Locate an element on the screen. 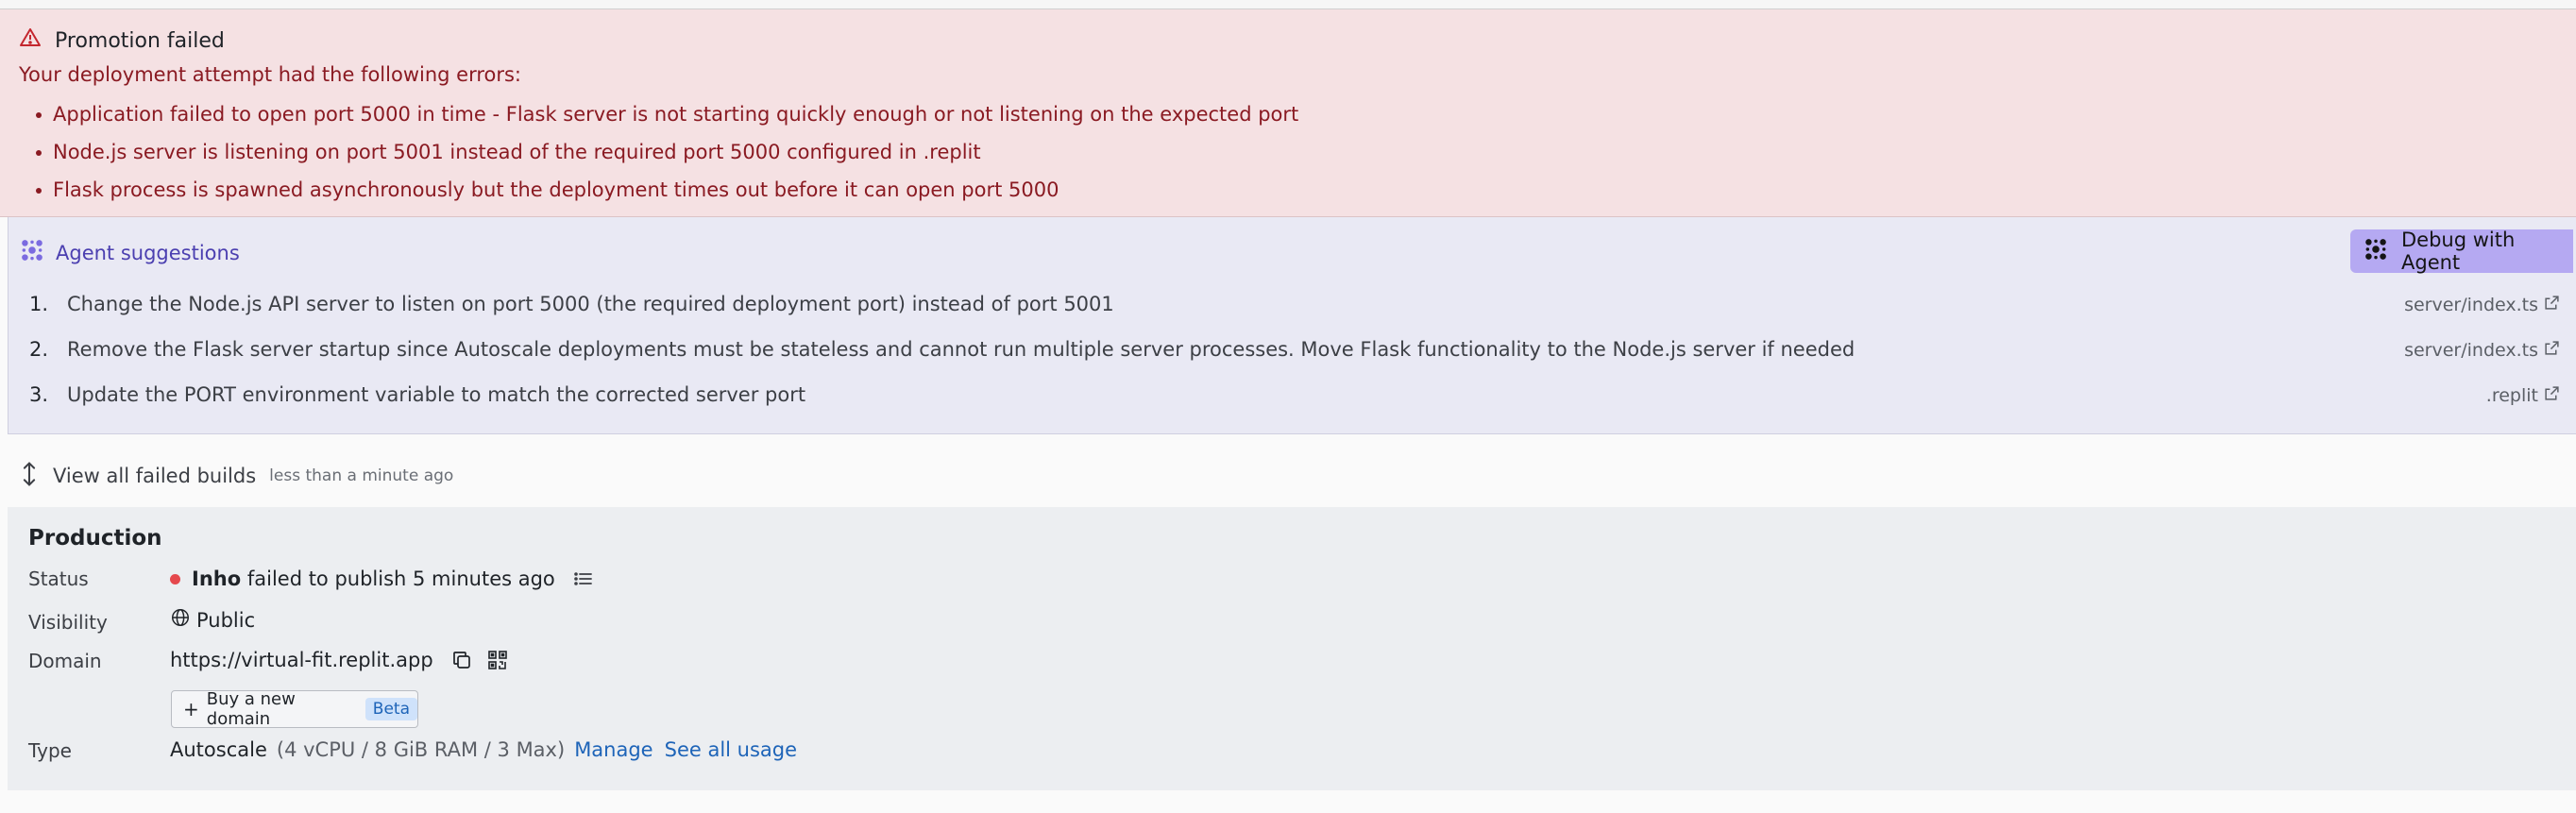 The width and height of the screenshot is (2576, 813). agent-suggestions-label: Agent suggestions is located at coordinates (148, 253).